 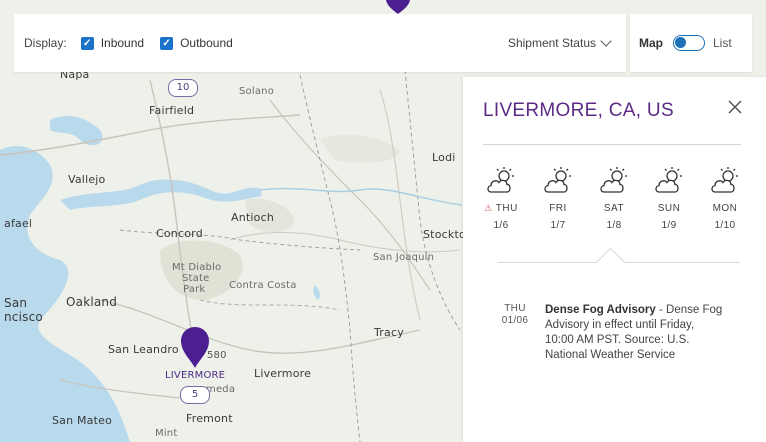 I want to click on shipment-status-dropdown: Shipment Status, so click(x=560, y=42).